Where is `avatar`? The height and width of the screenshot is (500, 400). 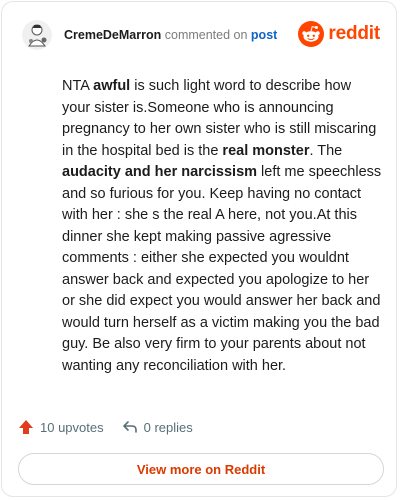 avatar is located at coordinates (37, 35).